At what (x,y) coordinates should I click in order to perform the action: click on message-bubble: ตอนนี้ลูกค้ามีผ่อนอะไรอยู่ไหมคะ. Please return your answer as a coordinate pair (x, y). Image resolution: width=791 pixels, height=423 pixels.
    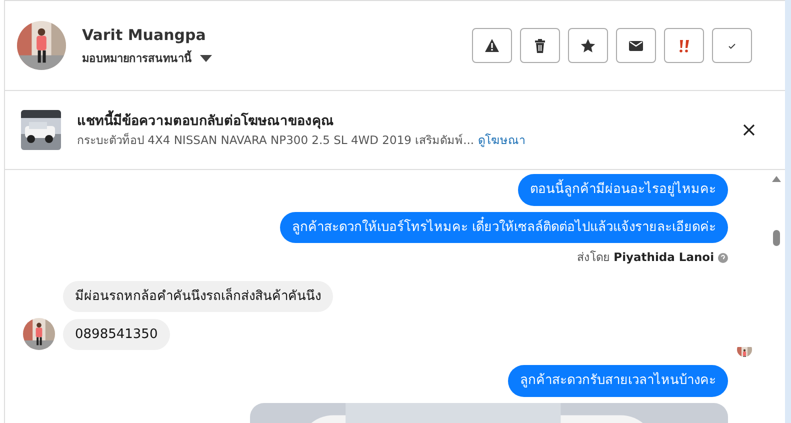
    Looking at the image, I should click on (623, 190).